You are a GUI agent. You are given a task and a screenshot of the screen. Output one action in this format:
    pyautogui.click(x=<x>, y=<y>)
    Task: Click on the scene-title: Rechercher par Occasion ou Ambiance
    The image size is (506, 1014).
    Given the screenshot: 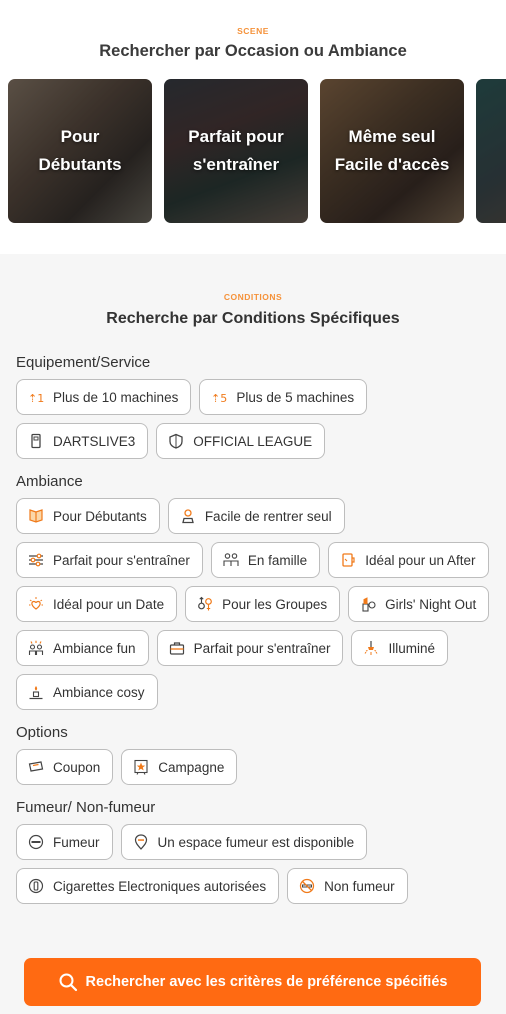 What is the action you would take?
    pyautogui.click(x=253, y=51)
    